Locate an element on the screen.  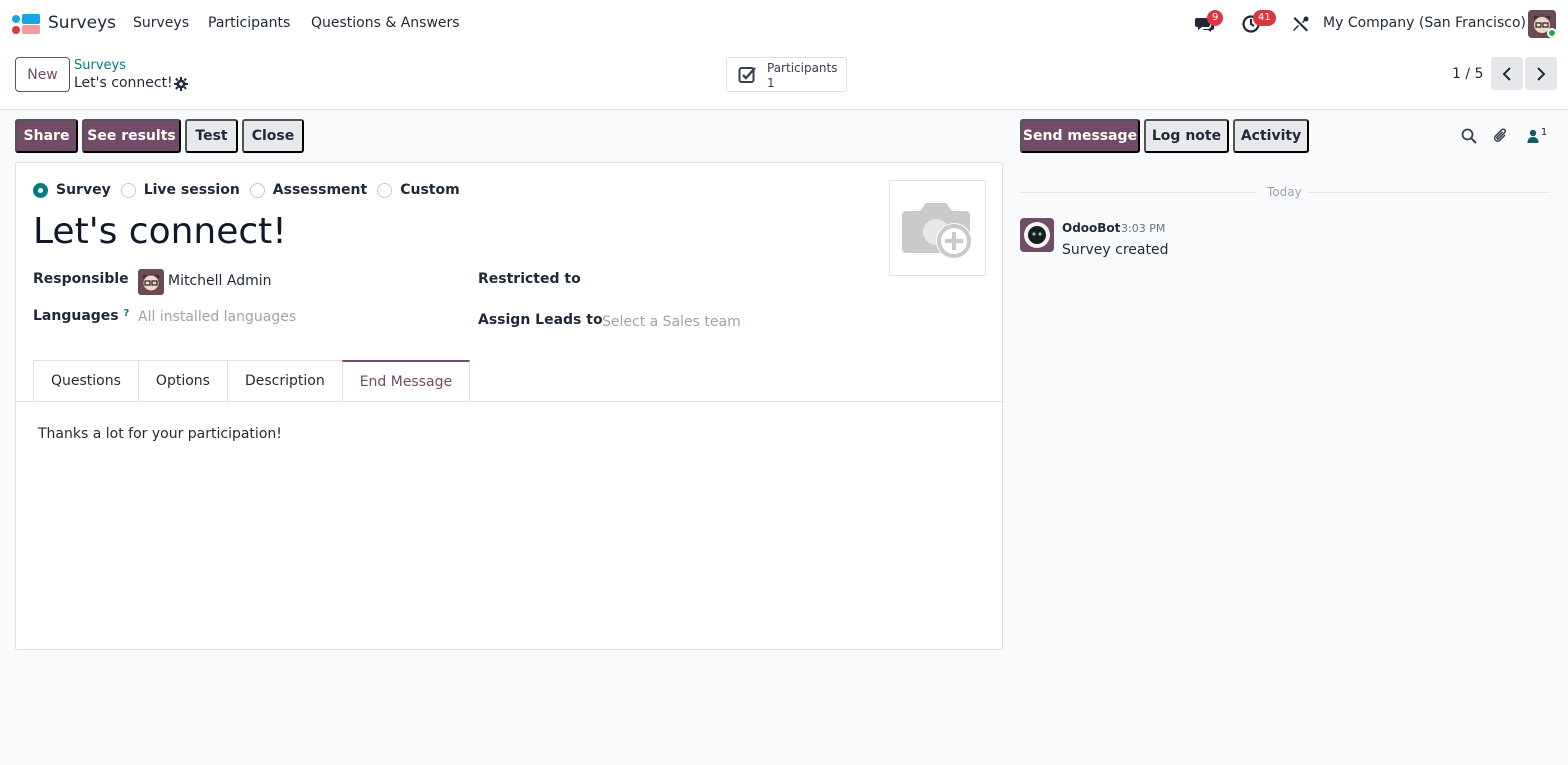
user-face-icon is located at coordinates (151, 282).